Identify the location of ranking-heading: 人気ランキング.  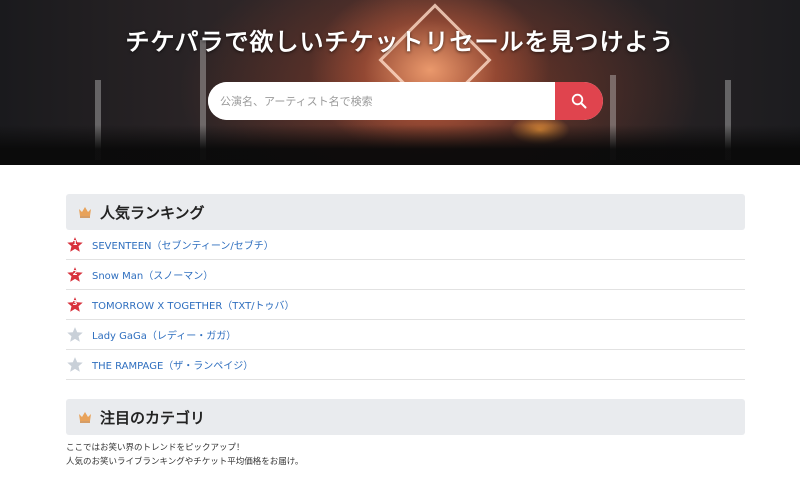
(152, 212).